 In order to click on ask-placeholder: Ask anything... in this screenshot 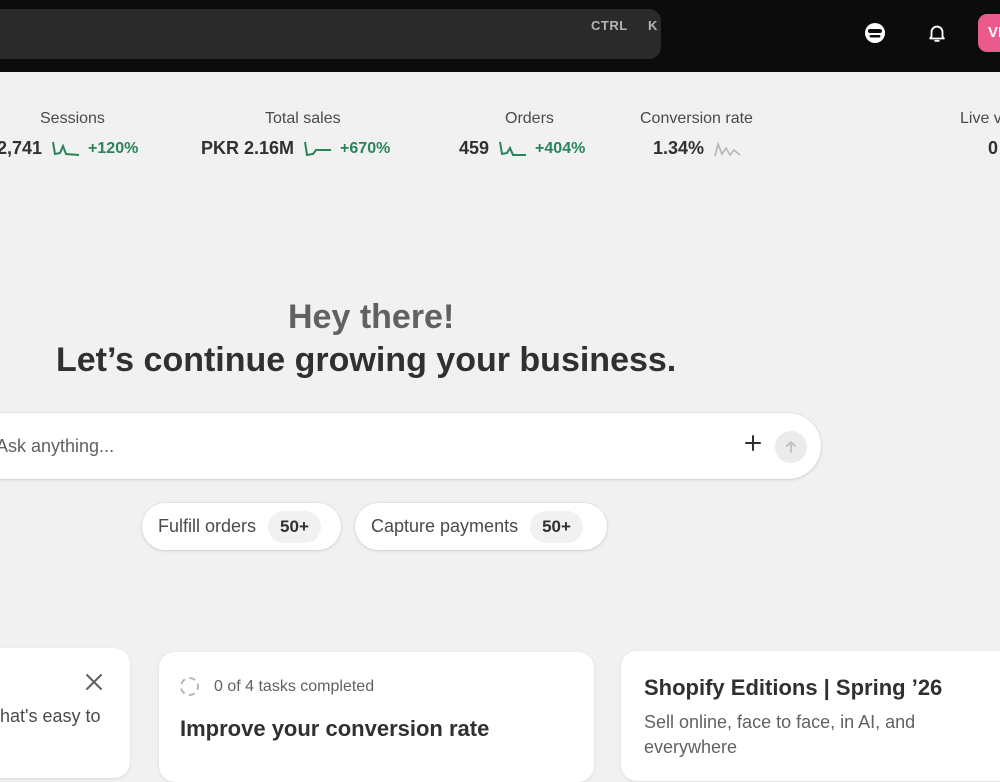, I will do `click(57, 446)`.